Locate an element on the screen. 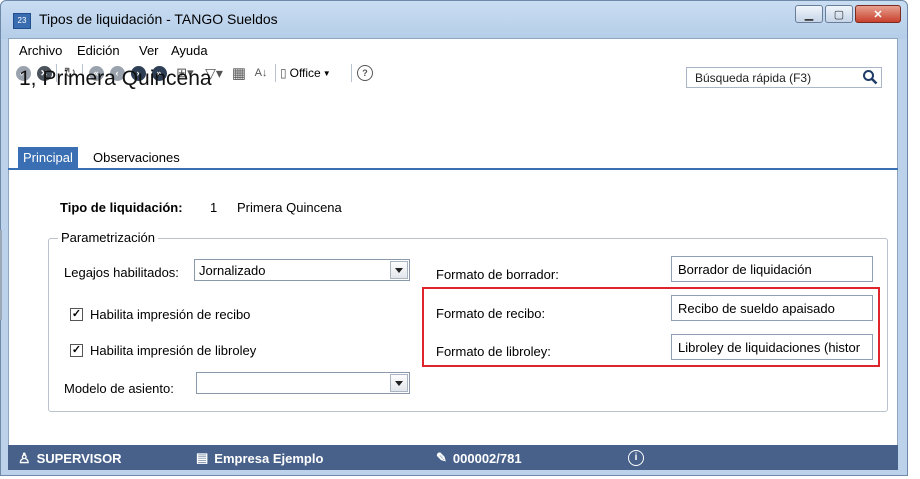  status-record-label: 000002/781 is located at coordinates (487, 458).